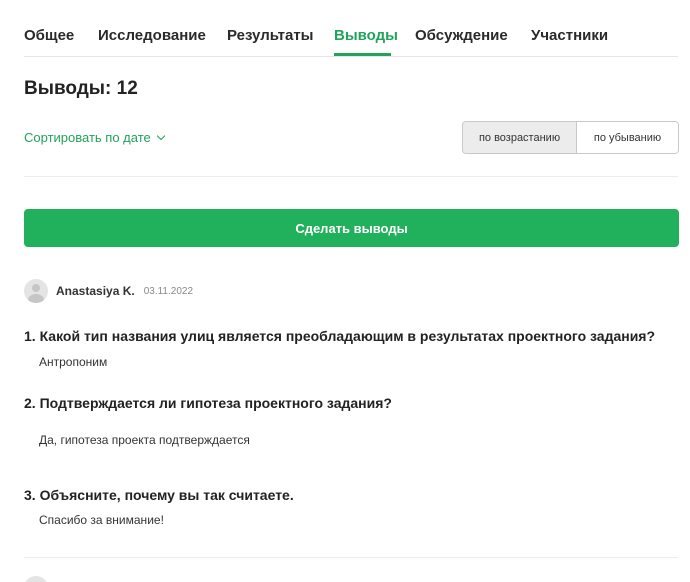 This screenshot has height=582, width=690. I want to click on author-info: Anastasiya K. 03.11.2022, so click(108, 291).